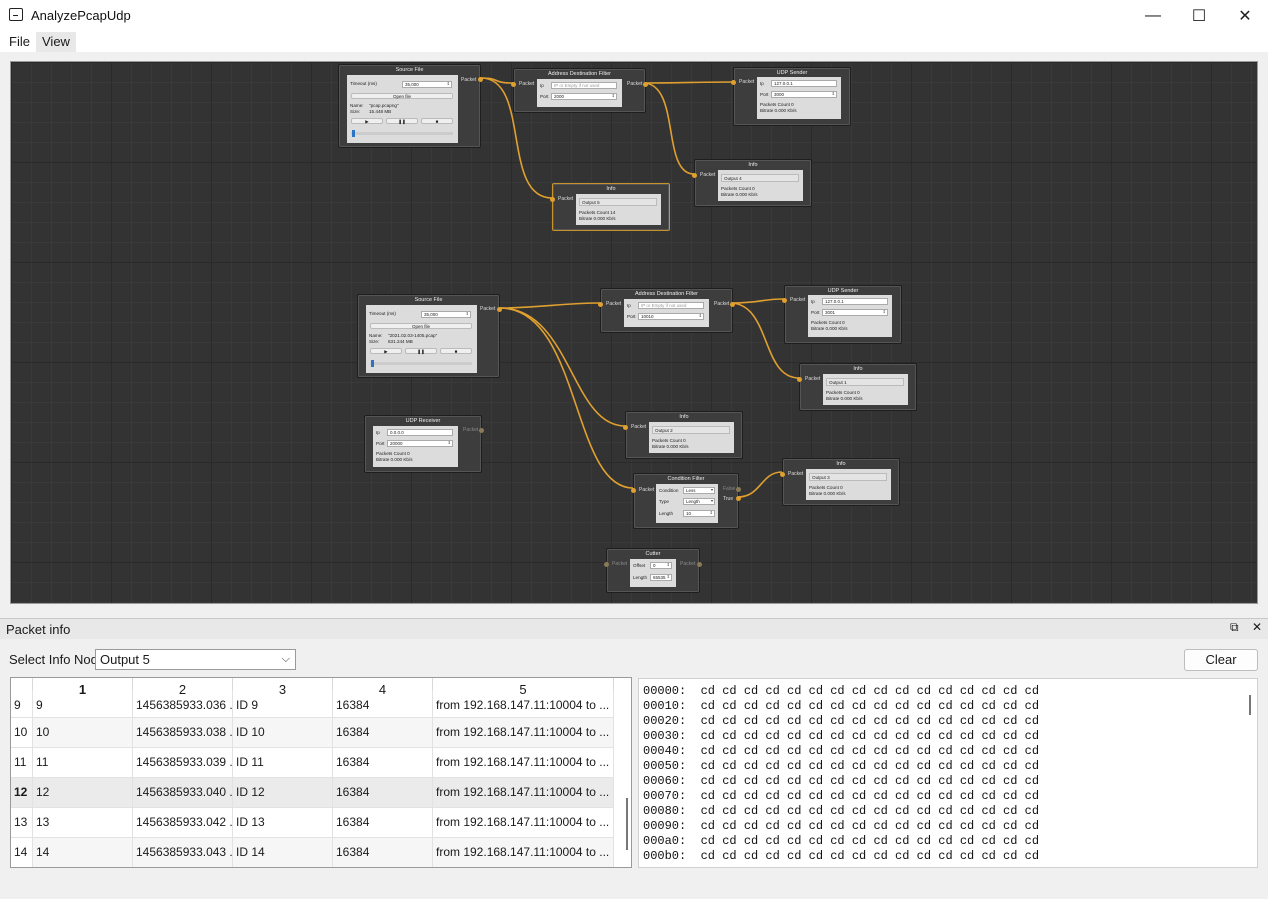 This screenshot has height=899, width=1268. Describe the element at coordinates (195, 659) in the screenshot. I see `info-node-select: Output 5 ⌵` at that location.